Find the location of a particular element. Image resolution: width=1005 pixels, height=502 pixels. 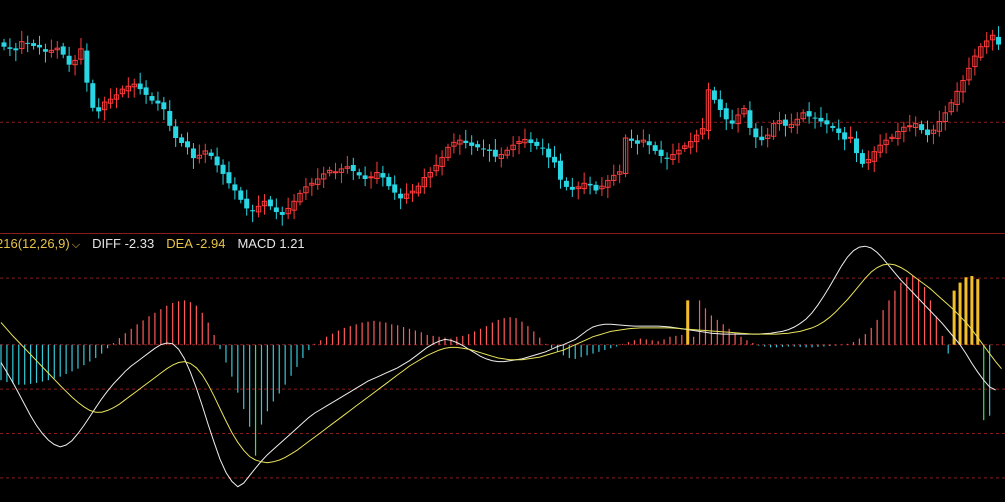

chevron-down-icon: ⌵ is located at coordinates (76, 245).